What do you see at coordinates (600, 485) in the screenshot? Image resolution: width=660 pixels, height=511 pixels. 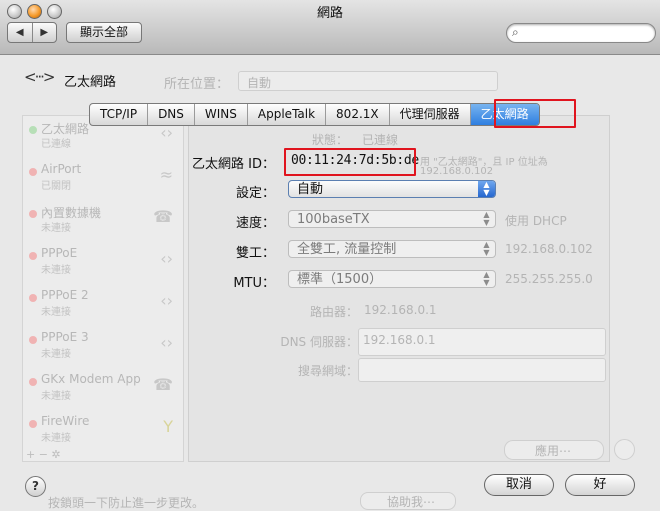 I see `ok-button: 好` at bounding box center [600, 485].